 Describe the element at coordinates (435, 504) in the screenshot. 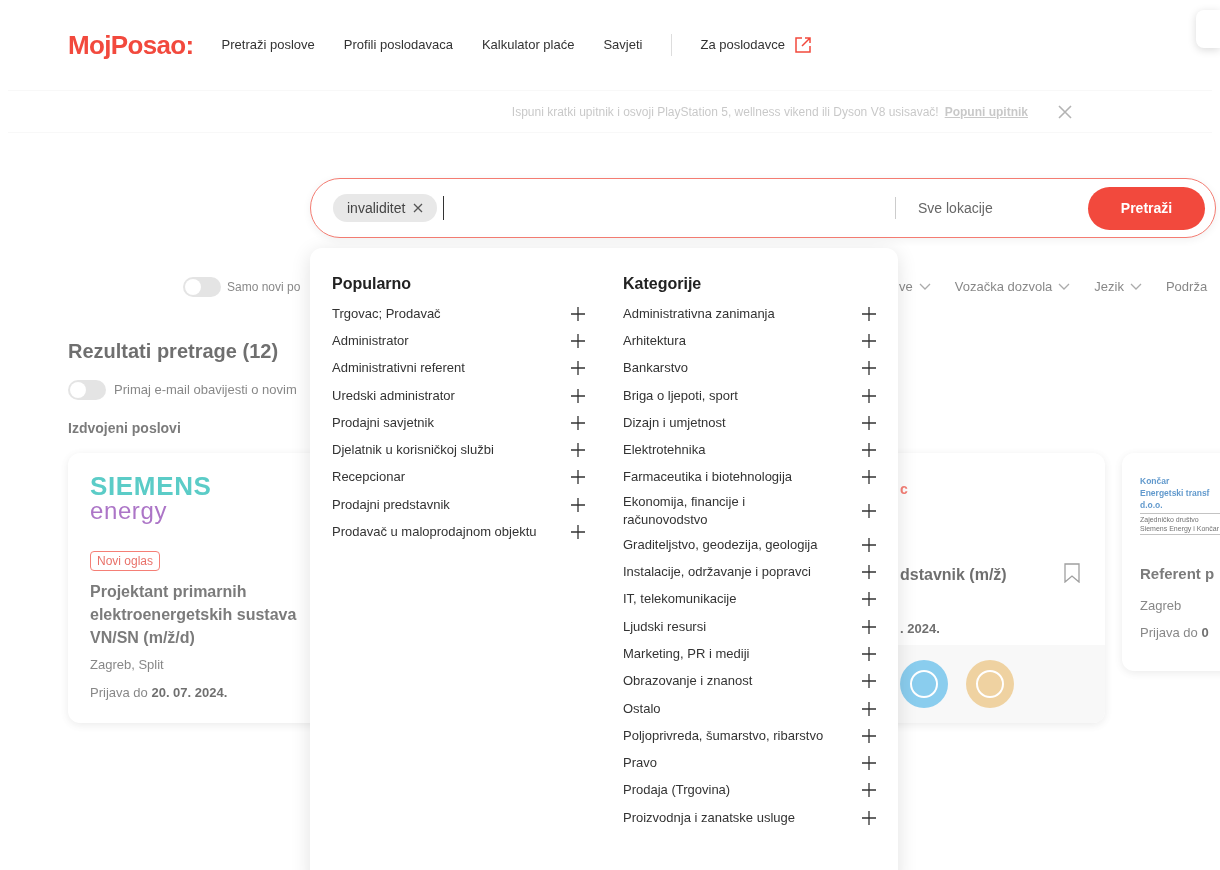

I see `suggestion-item: Prodajni predstavnik` at that location.